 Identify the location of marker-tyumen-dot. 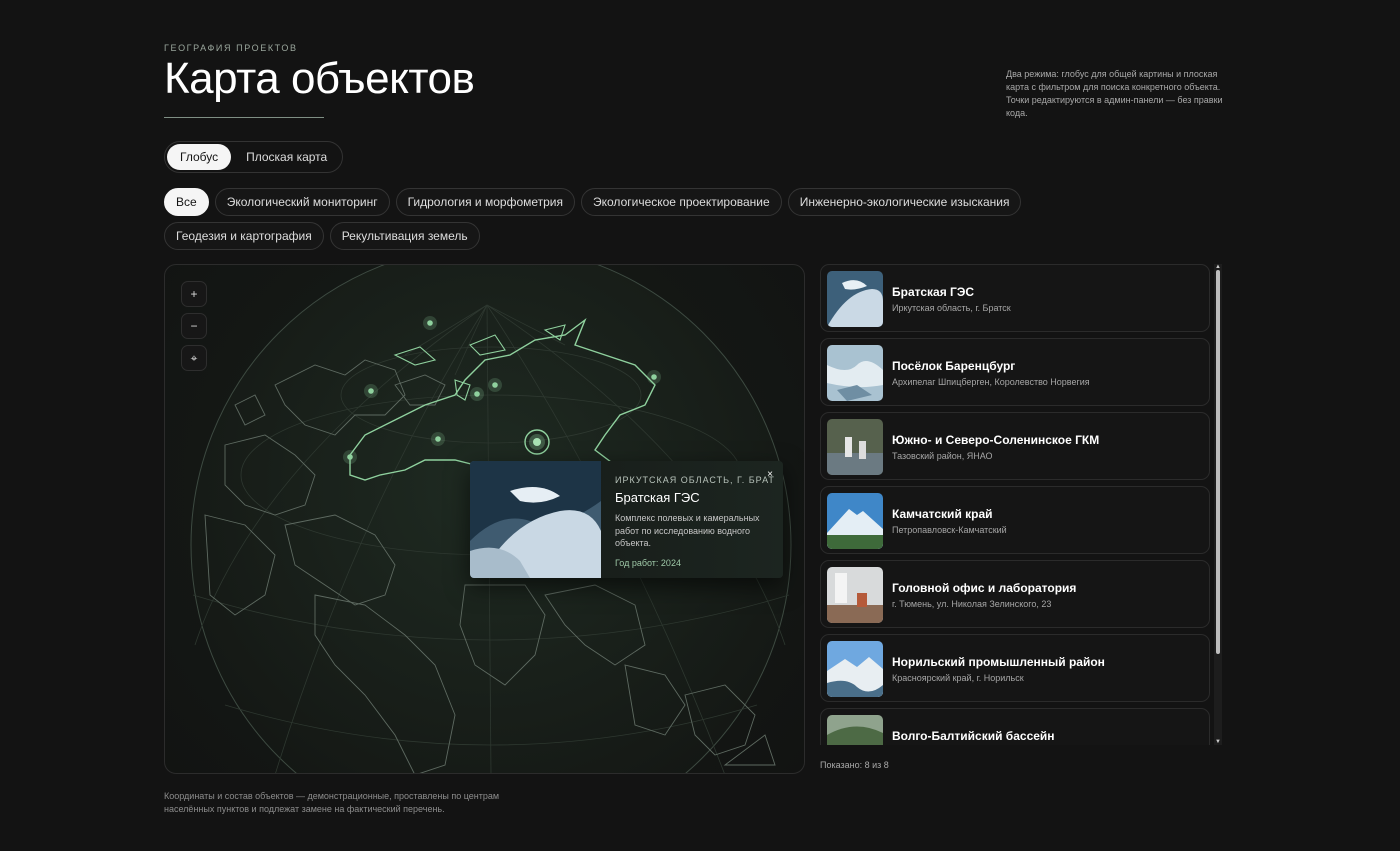
(438, 439).